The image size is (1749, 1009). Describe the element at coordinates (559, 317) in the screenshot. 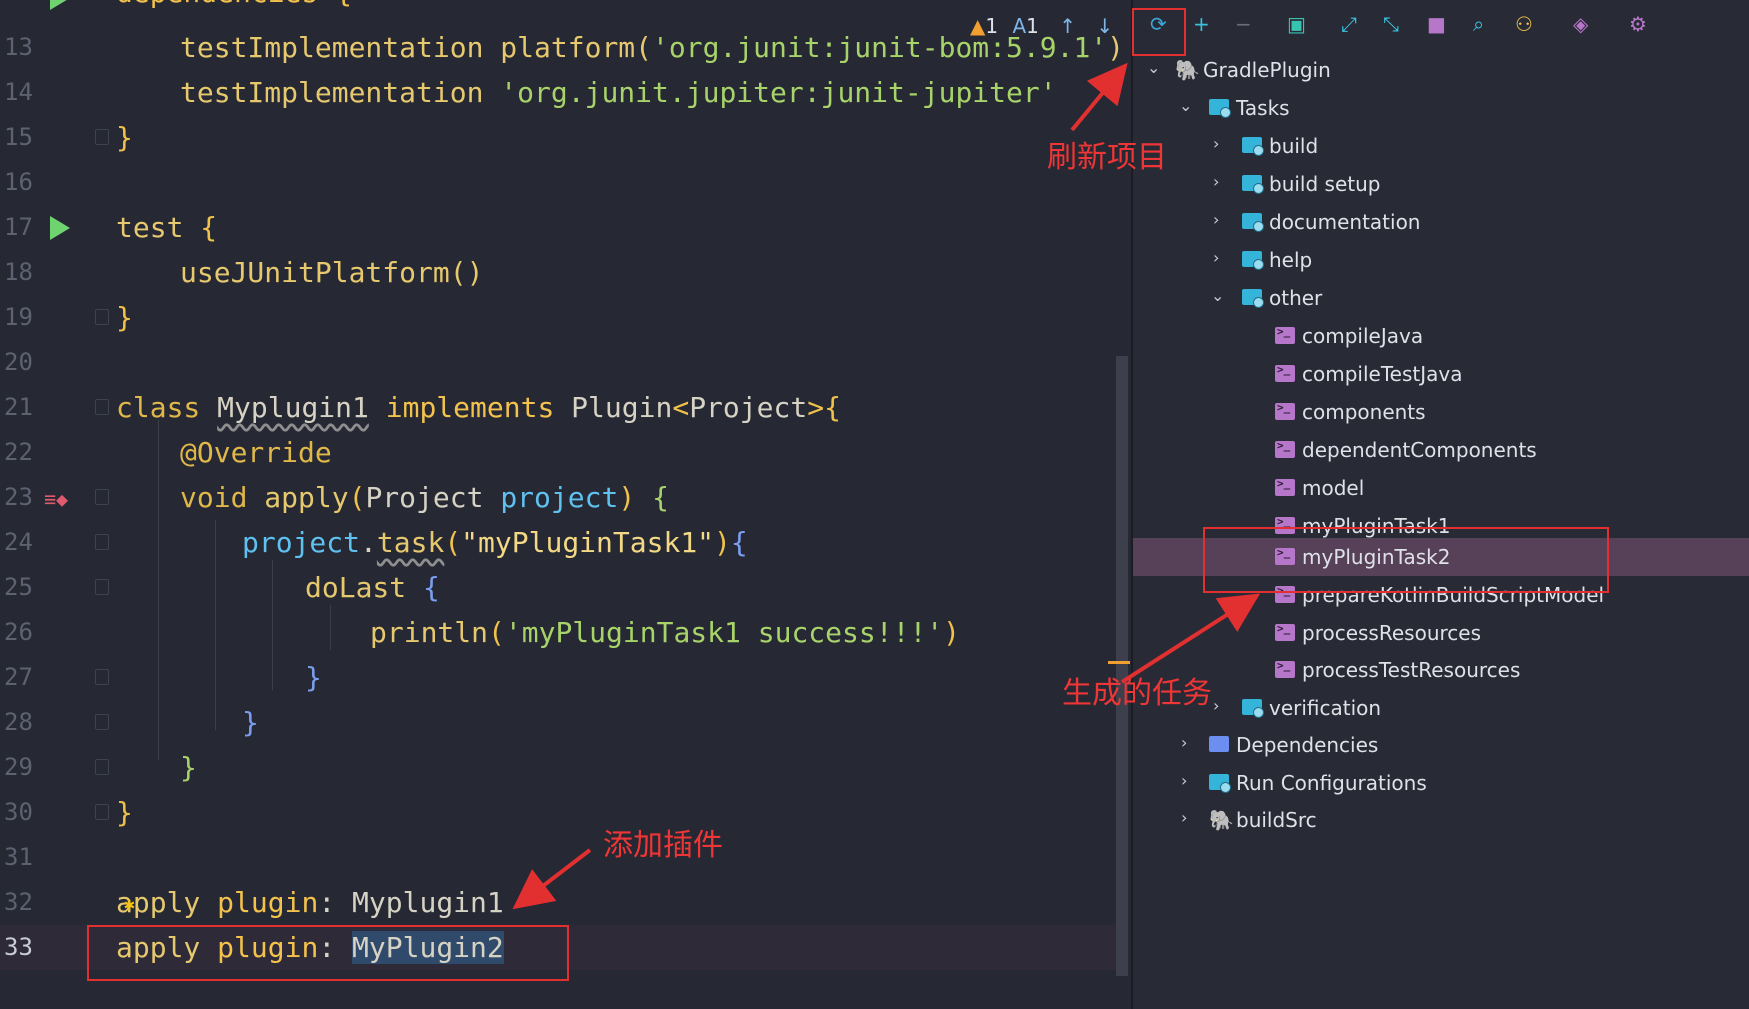

I see `code-line: 19 }` at that location.